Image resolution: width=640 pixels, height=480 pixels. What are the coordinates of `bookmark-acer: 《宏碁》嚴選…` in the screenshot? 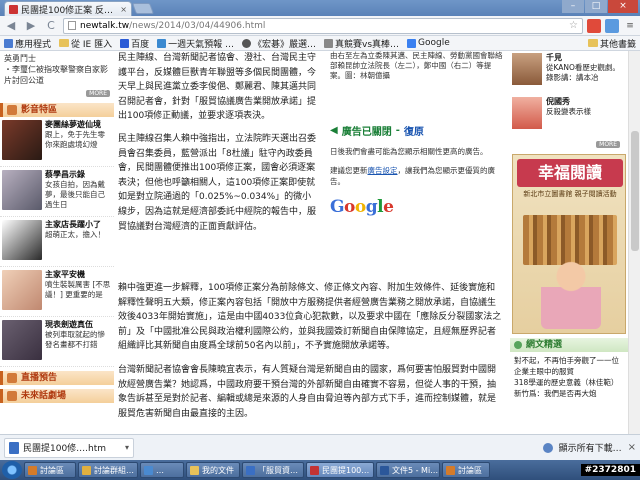 It's located at (278, 43).